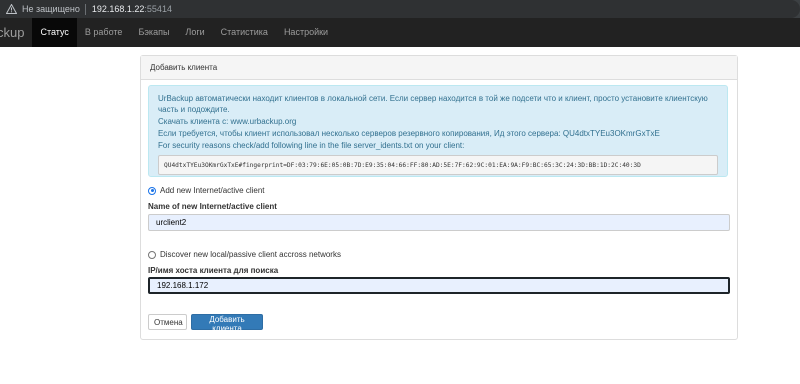 The height and width of the screenshot is (384, 800). Describe the element at coordinates (152, 254) in the screenshot. I see `local-client-radio` at that location.